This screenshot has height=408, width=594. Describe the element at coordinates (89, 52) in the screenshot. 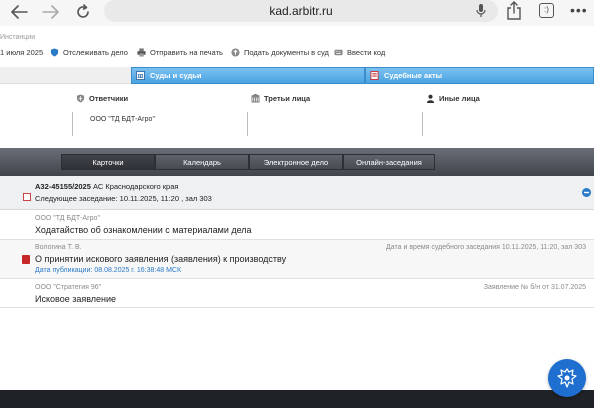

I see `track-case-button: Отслеживать дело` at that location.